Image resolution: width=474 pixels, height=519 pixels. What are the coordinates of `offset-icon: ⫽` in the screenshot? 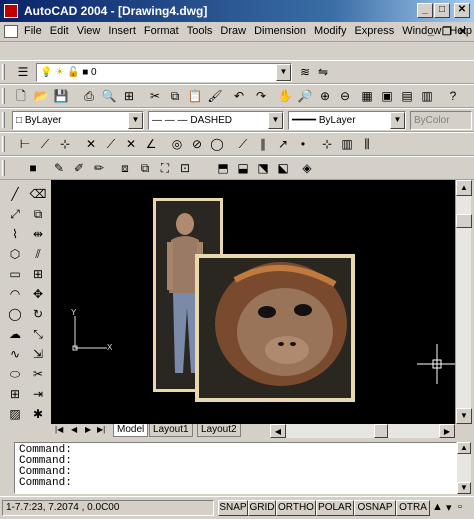 It's located at (38, 254).